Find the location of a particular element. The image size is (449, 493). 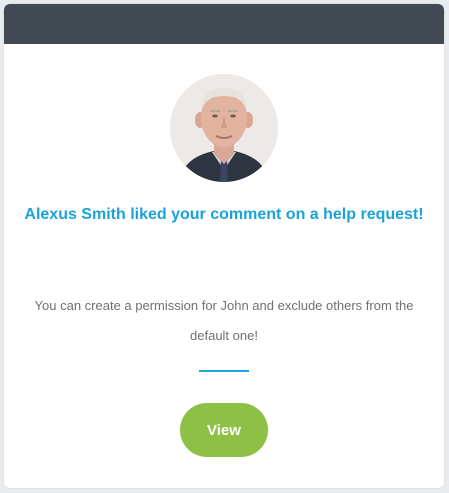

avatar is located at coordinates (224, 128).